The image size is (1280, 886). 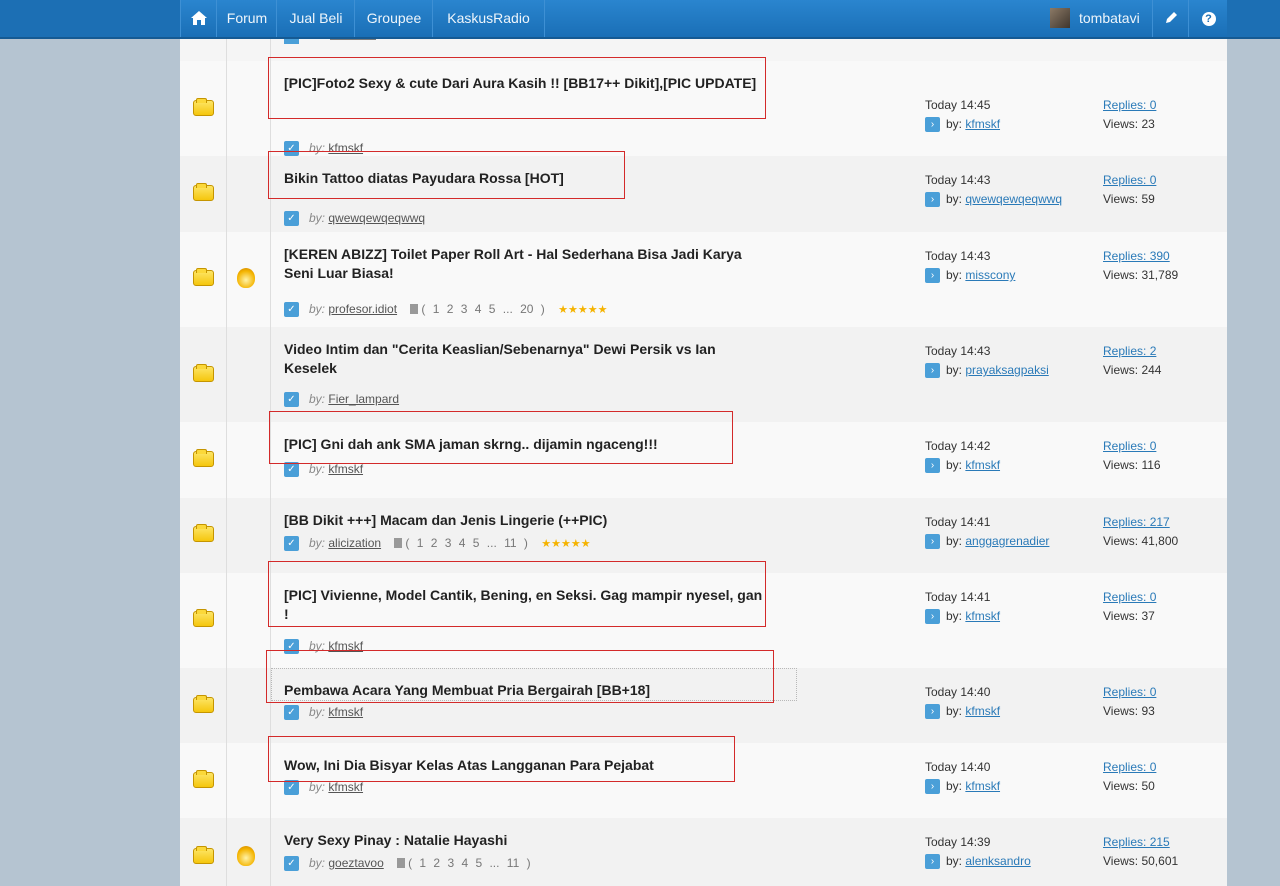 I want to click on thread-author-link: Fier_lampard, so click(x=363, y=399).